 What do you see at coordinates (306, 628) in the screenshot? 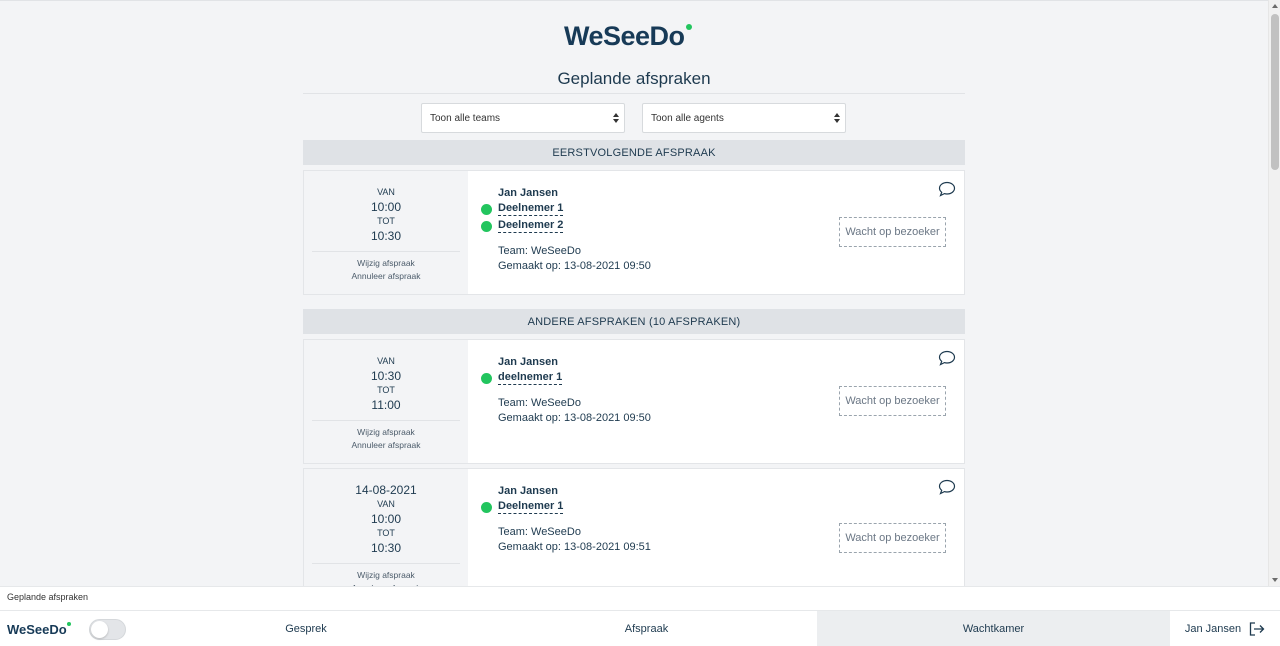
I see `nav-gesprek: Gesprek` at bounding box center [306, 628].